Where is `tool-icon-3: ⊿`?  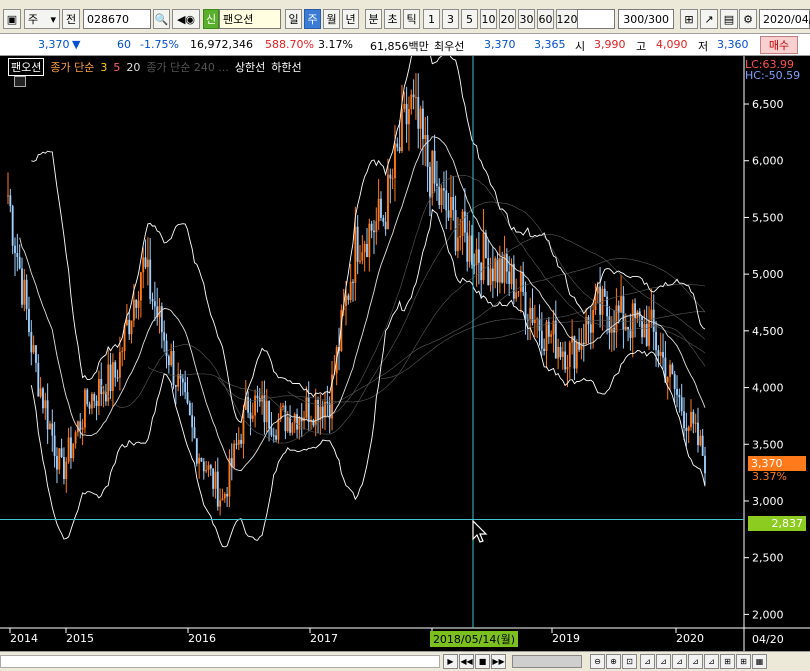
tool-icon-3: ⊿ is located at coordinates (679, 661).